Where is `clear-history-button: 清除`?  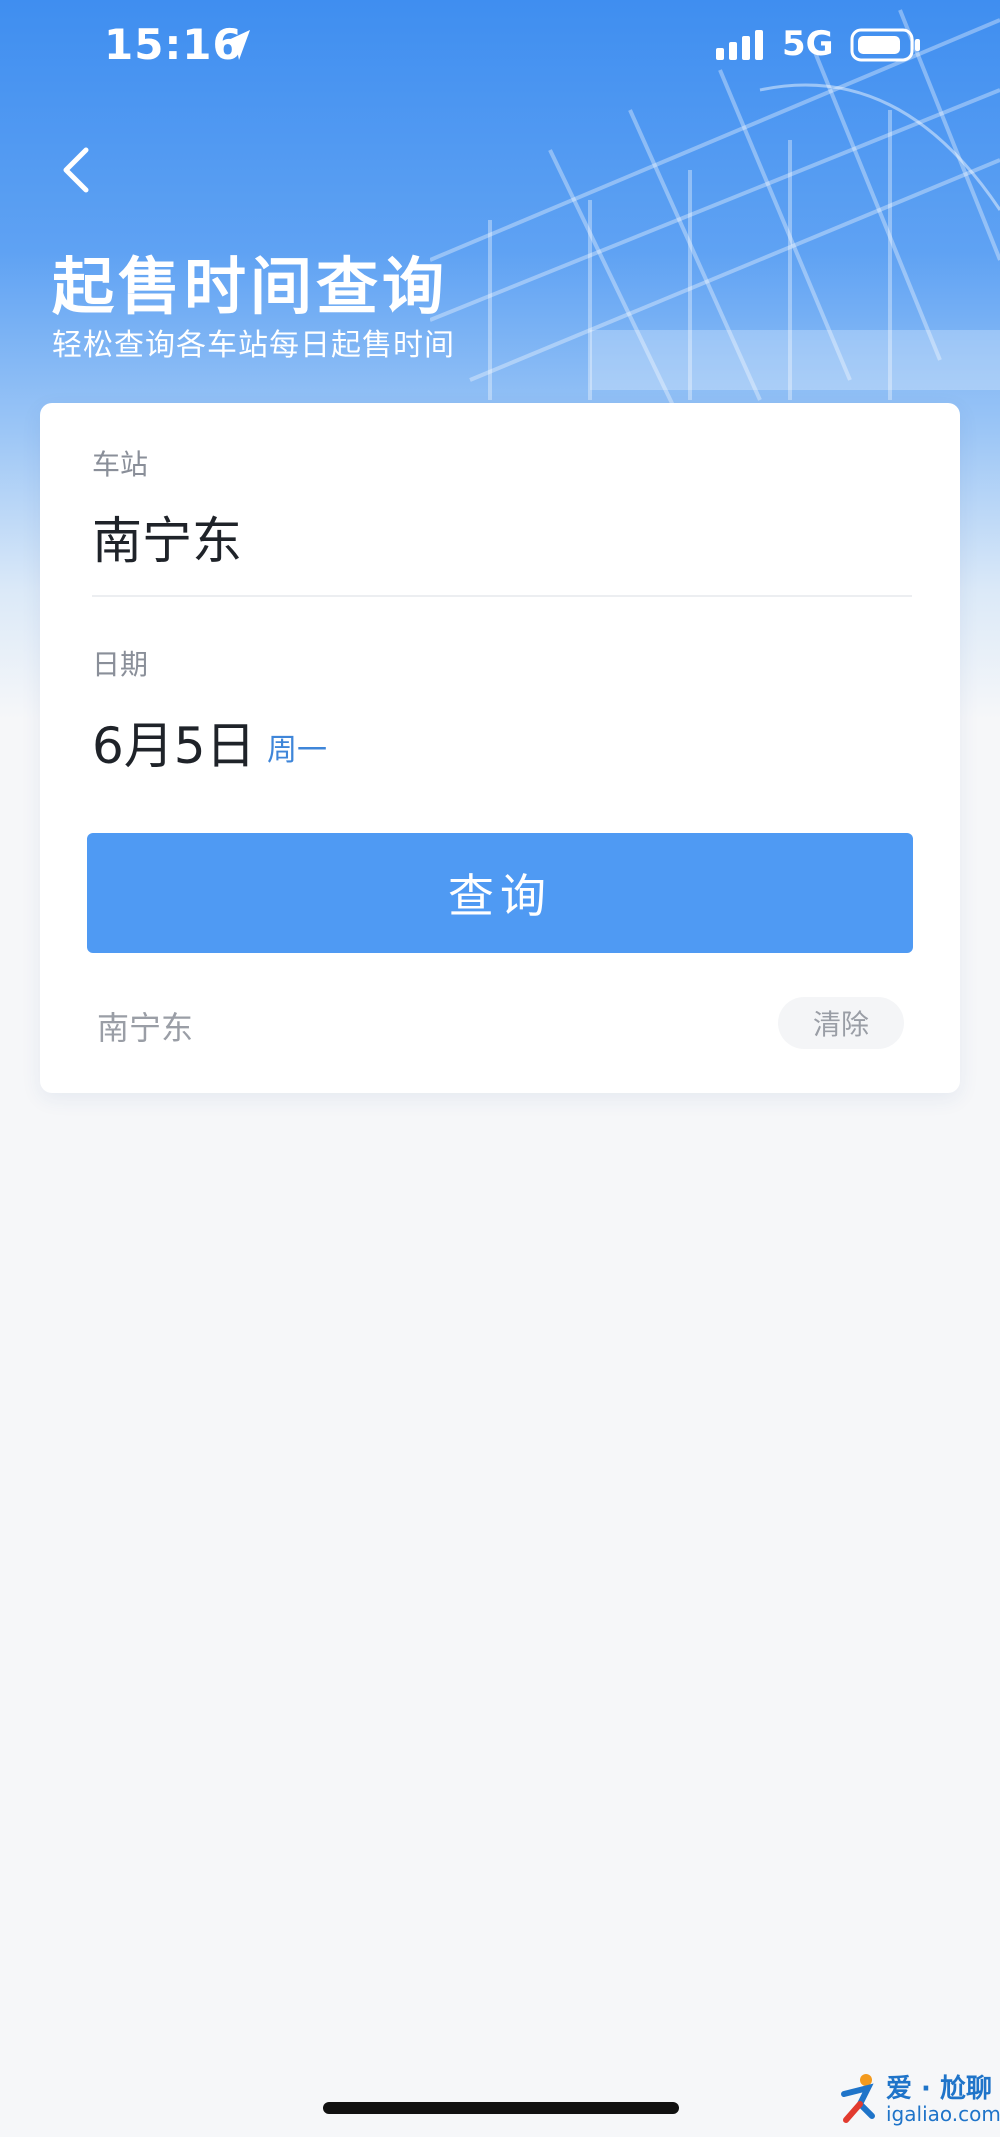 clear-history-button: 清除 is located at coordinates (841, 1023).